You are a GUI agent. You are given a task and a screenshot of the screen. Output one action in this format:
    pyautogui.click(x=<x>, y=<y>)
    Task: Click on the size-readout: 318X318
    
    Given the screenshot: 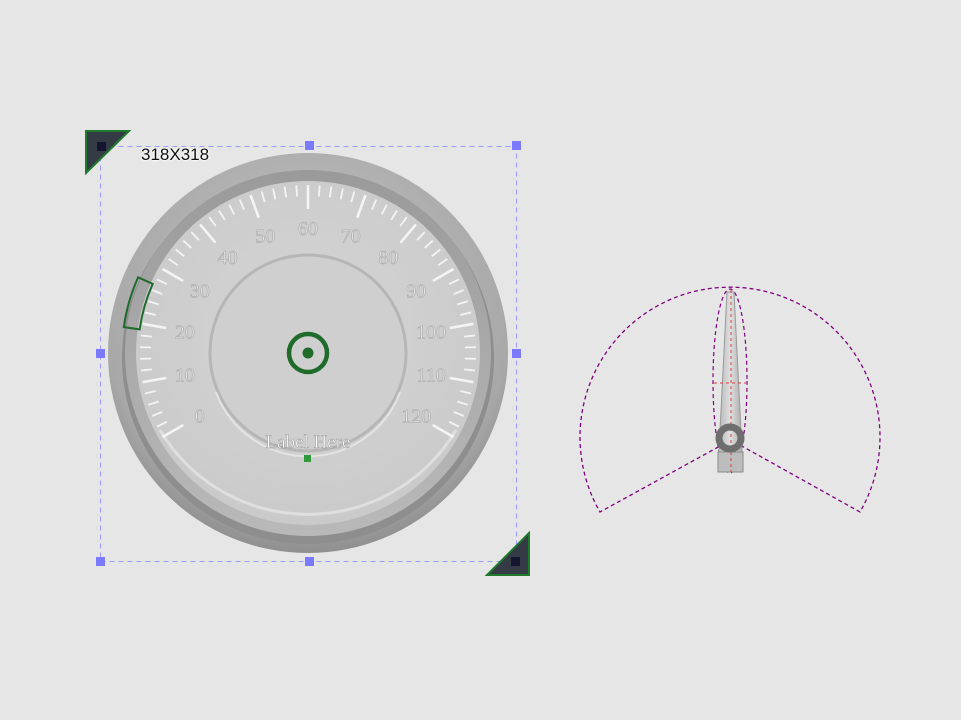 What is the action you would take?
    pyautogui.click(x=175, y=154)
    